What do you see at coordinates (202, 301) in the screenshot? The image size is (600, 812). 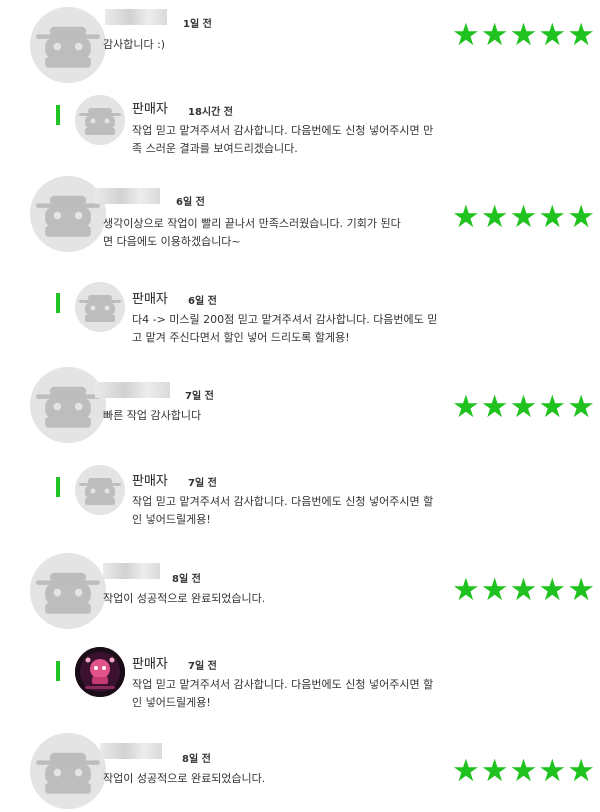 I see `reply-time: 6일 전` at bounding box center [202, 301].